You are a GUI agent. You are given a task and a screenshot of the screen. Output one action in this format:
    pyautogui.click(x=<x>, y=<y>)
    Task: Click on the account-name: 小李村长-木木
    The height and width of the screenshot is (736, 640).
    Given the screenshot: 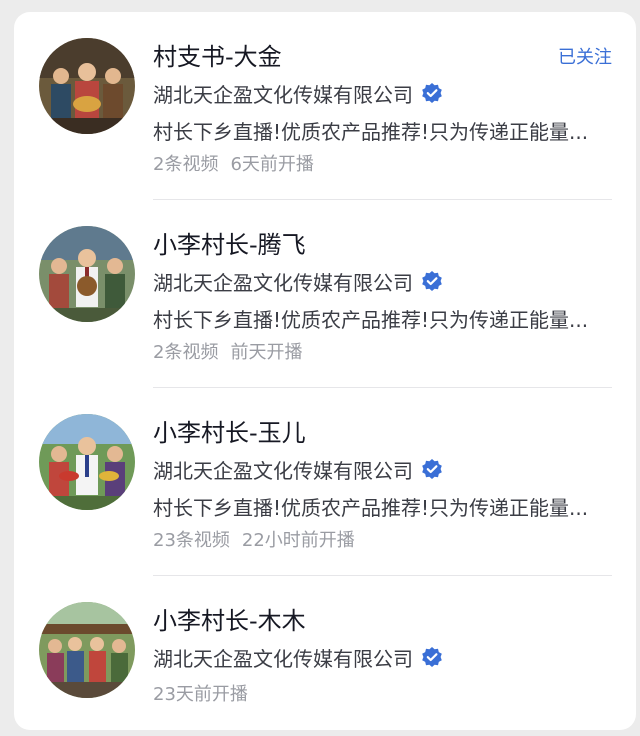 What is the action you would take?
    pyautogui.click(x=229, y=621)
    